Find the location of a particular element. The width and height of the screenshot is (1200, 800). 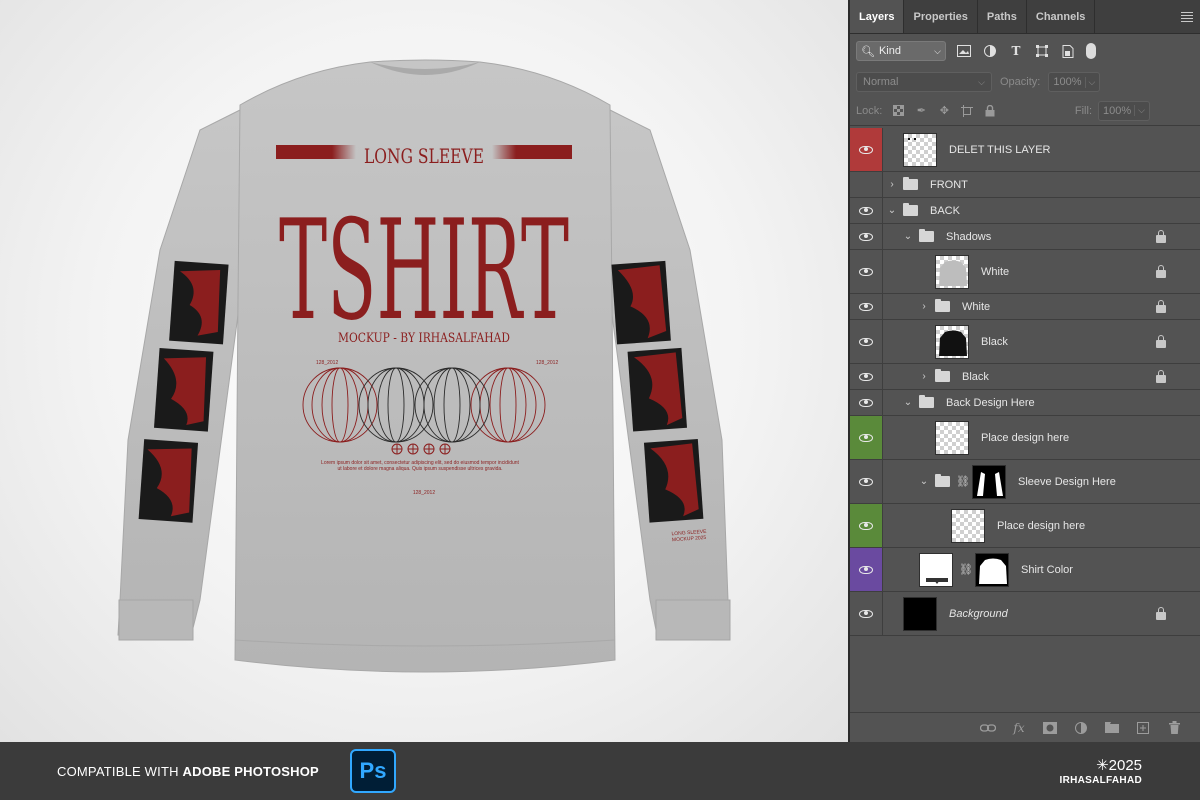

filter-shape-icon is located at coordinates (1042, 51).